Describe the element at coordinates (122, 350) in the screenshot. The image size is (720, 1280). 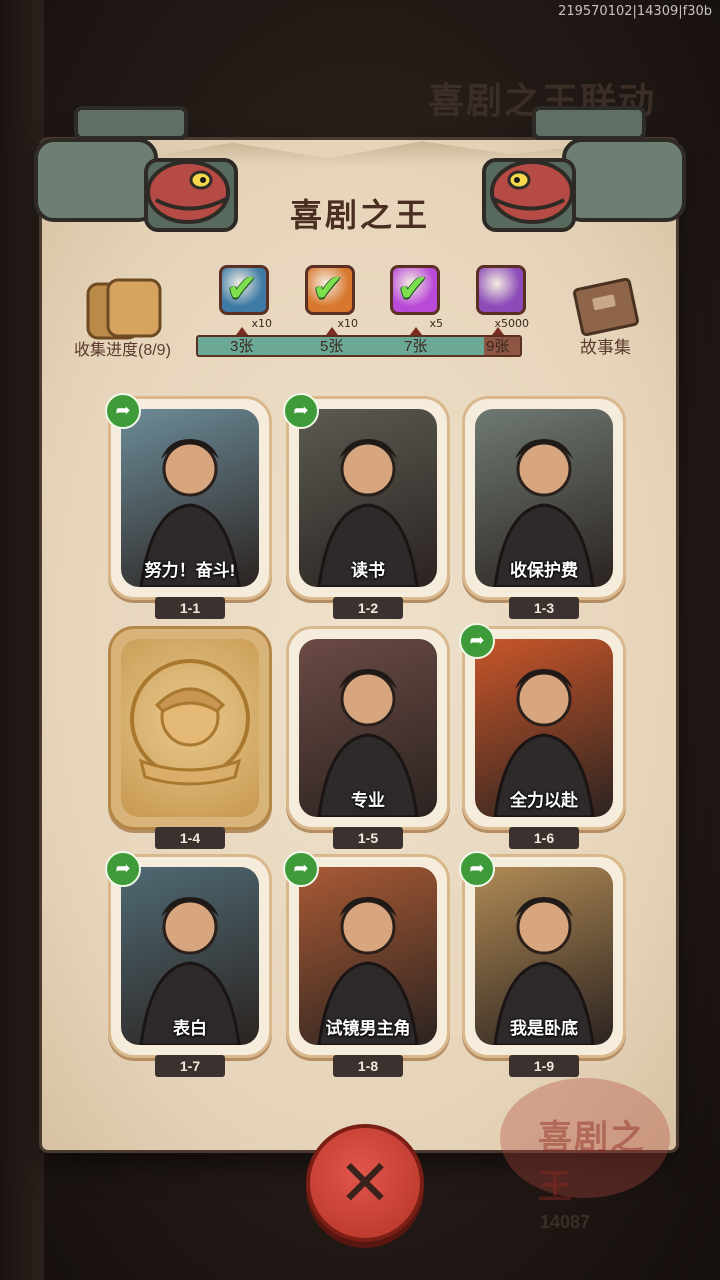
I see `progress-label: 收集进度(8/9)` at that location.